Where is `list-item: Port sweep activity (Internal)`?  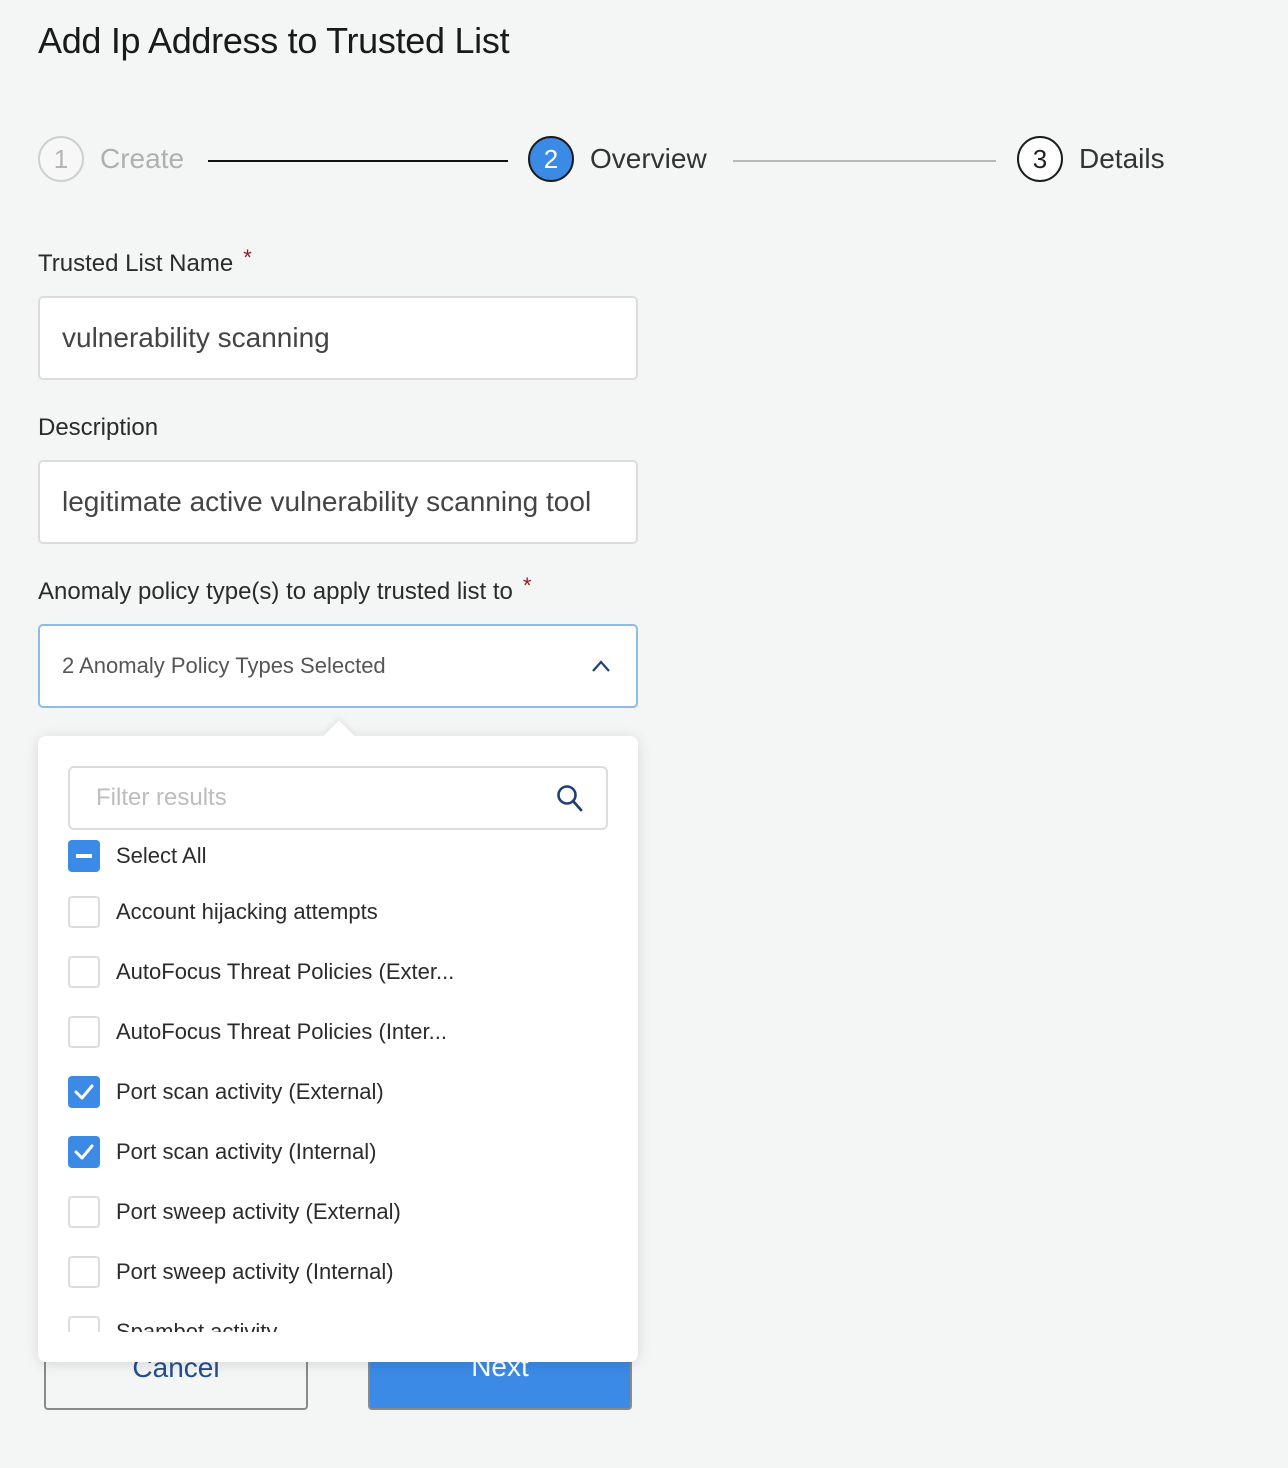 list-item: Port sweep activity (Internal) is located at coordinates (231, 1272).